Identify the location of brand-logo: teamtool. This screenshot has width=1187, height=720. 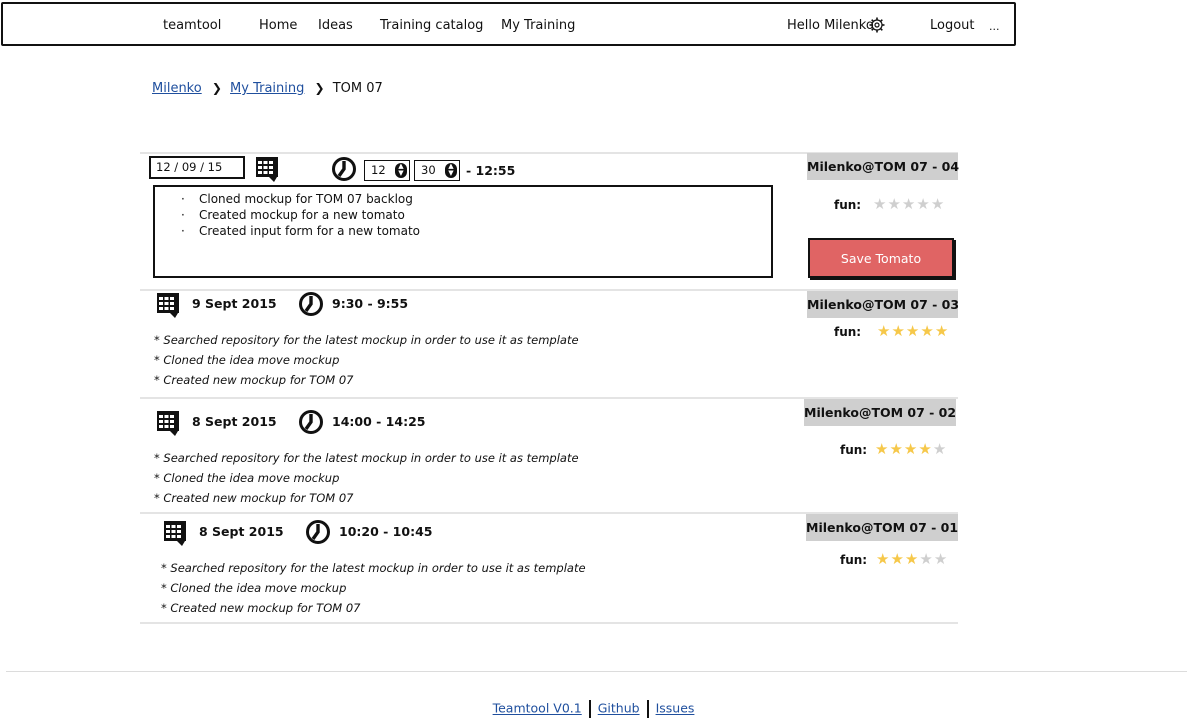
(192, 25).